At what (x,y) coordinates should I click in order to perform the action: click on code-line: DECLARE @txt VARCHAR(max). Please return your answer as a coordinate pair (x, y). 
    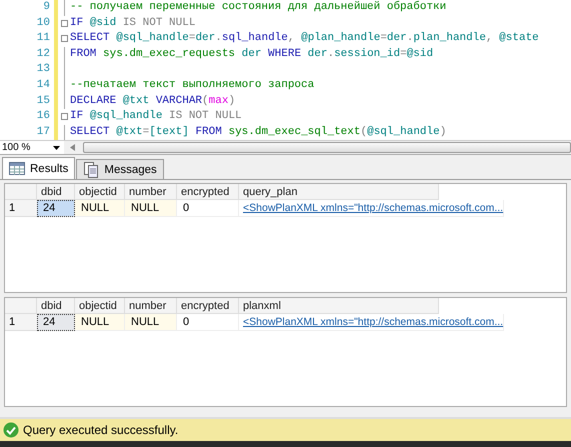
    Looking at the image, I should click on (153, 100).